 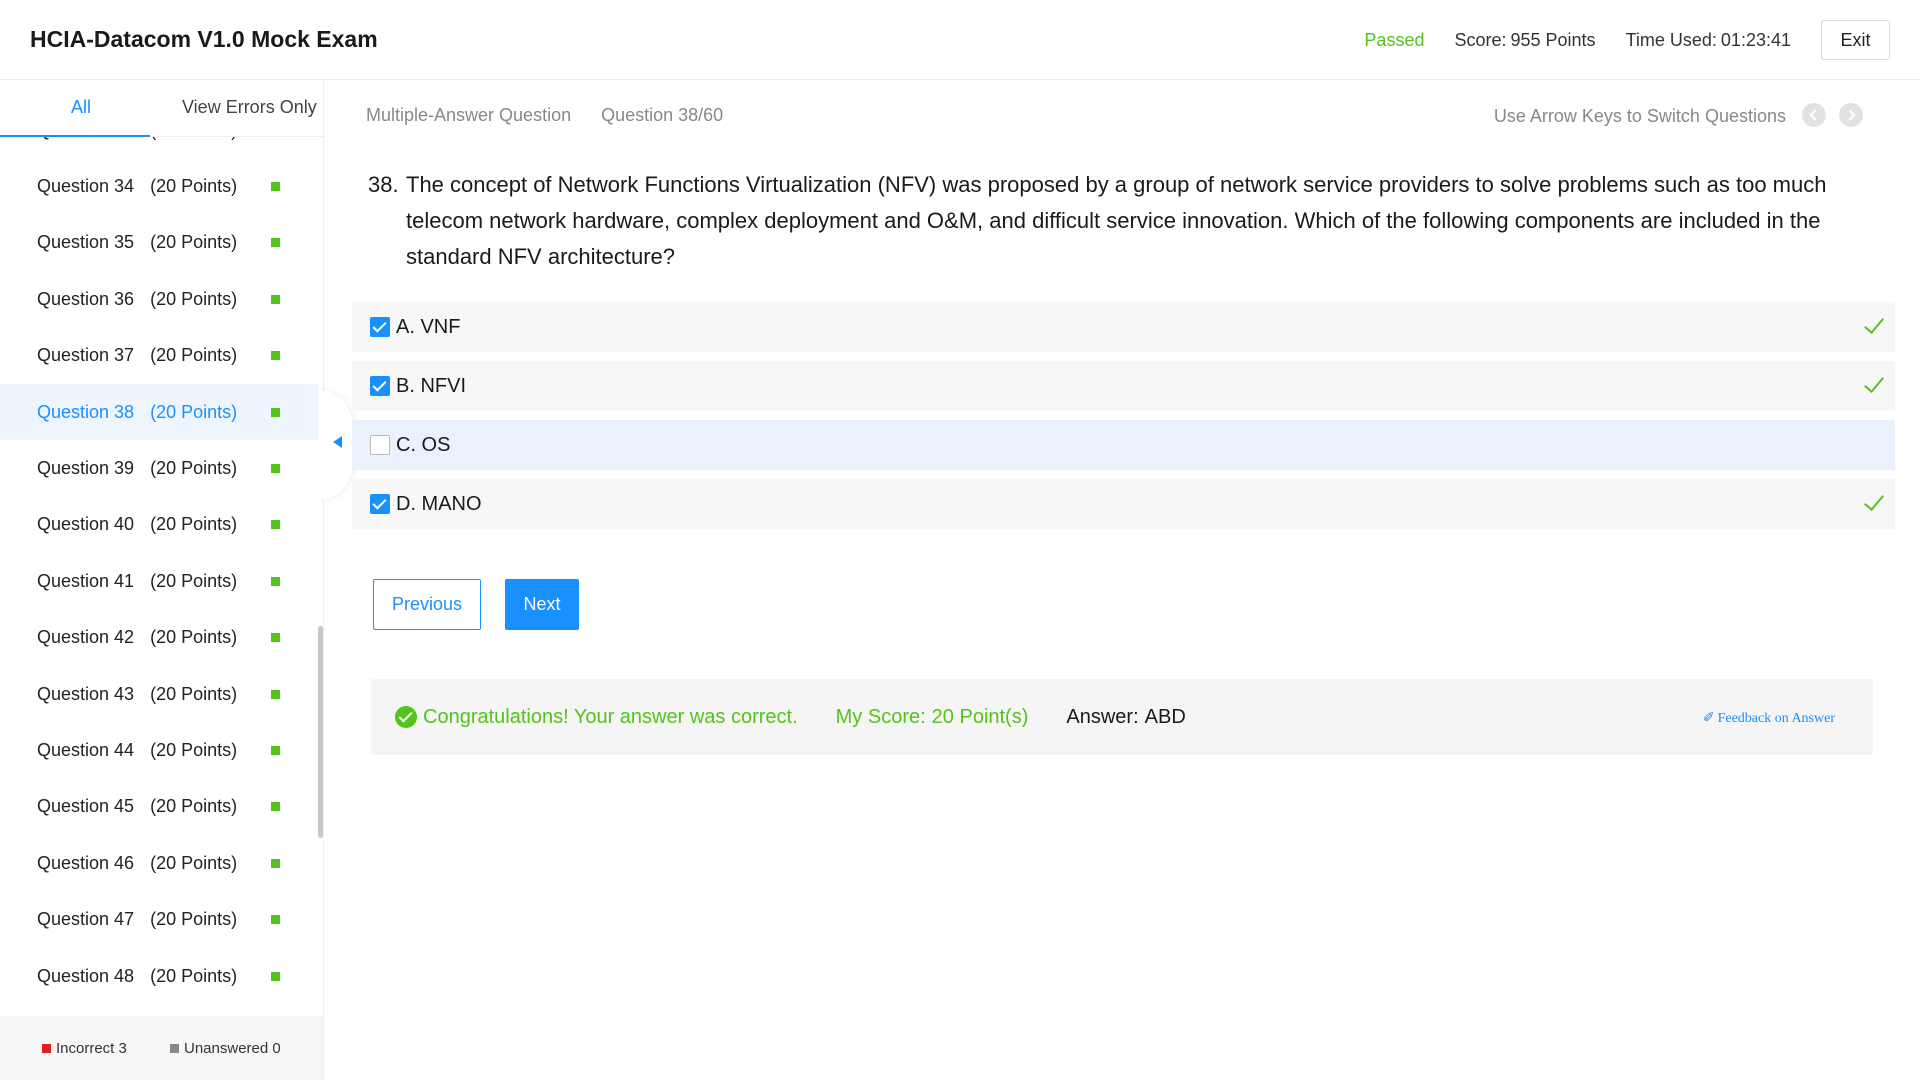 I want to click on feedback-label: Feedback on Answer, so click(x=1776, y=718).